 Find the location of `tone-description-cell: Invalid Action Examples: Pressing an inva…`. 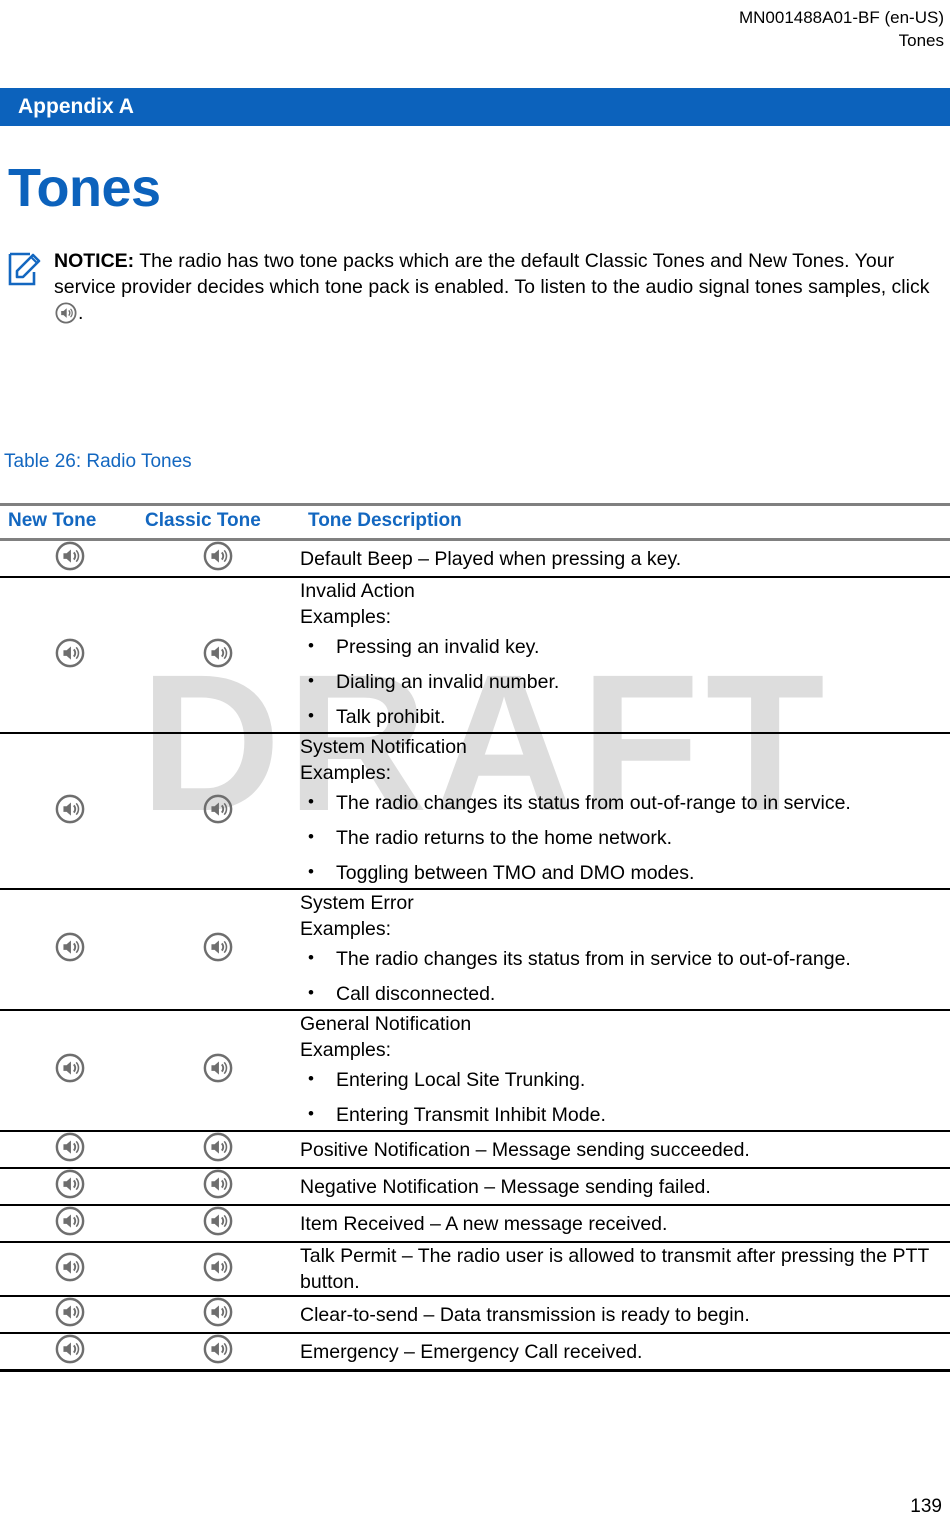

tone-description-cell: Invalid Action Examples: Pressing an inva… is located at coordinates (625, 655).